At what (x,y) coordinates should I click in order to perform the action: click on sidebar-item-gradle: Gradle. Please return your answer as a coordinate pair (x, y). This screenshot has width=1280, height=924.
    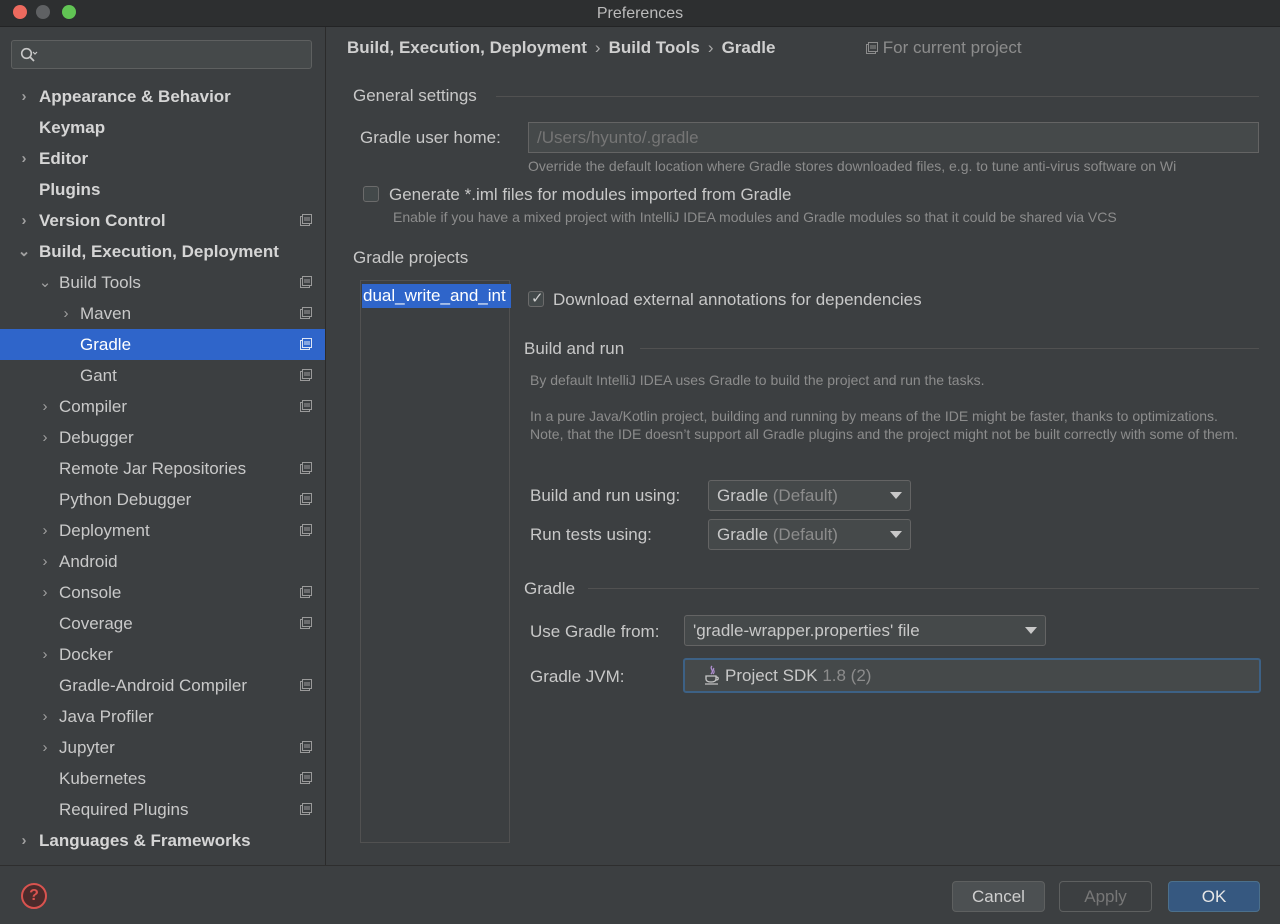
    Looking at the image, I should click on (162, 344).